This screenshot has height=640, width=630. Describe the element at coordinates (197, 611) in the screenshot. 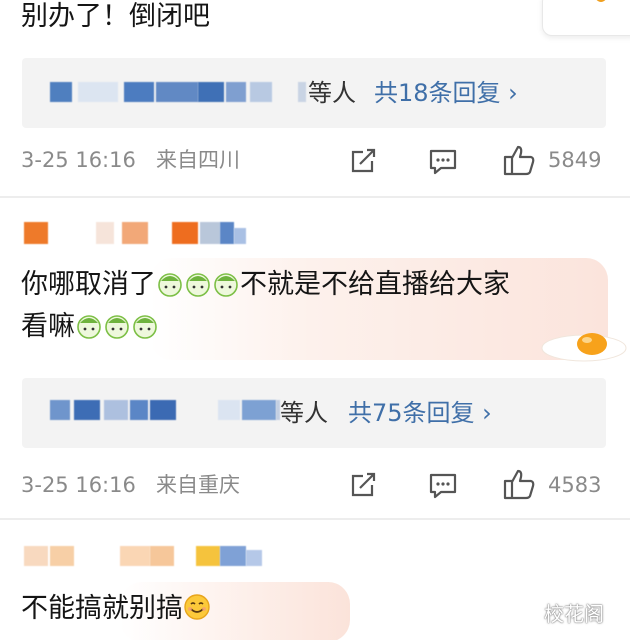

I see `smile-emoji-icon` at that location.